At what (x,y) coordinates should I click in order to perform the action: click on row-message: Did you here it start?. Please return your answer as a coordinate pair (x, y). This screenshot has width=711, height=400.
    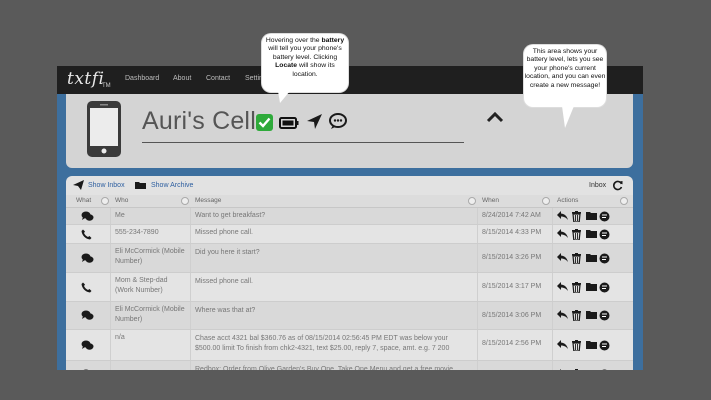
    Looking at the image, I should click on (227, 252).